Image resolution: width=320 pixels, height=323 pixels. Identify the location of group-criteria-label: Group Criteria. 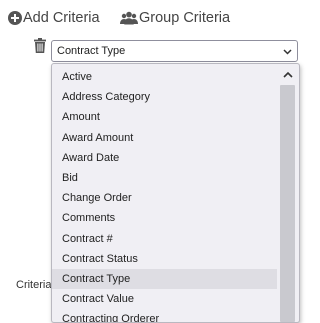
(185, 18).